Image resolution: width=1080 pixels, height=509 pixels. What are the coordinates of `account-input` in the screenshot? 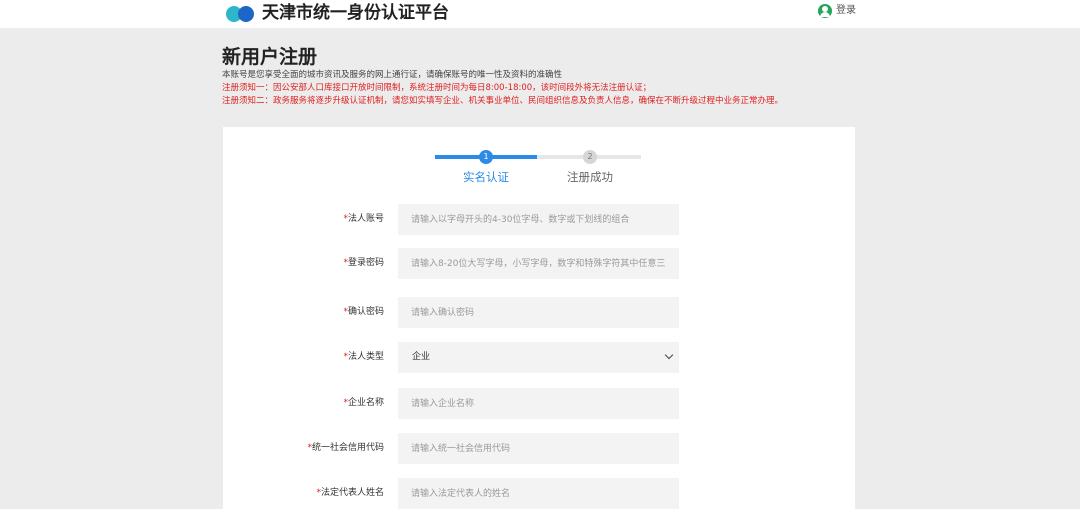 It's located at (538, 219).